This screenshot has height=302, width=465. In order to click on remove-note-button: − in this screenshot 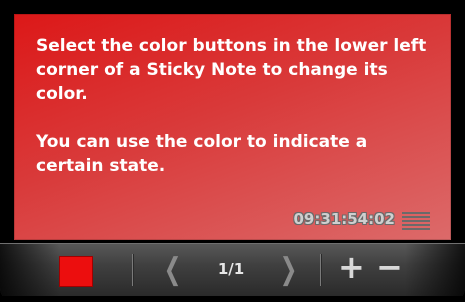, I will do `click(389, 267)`.